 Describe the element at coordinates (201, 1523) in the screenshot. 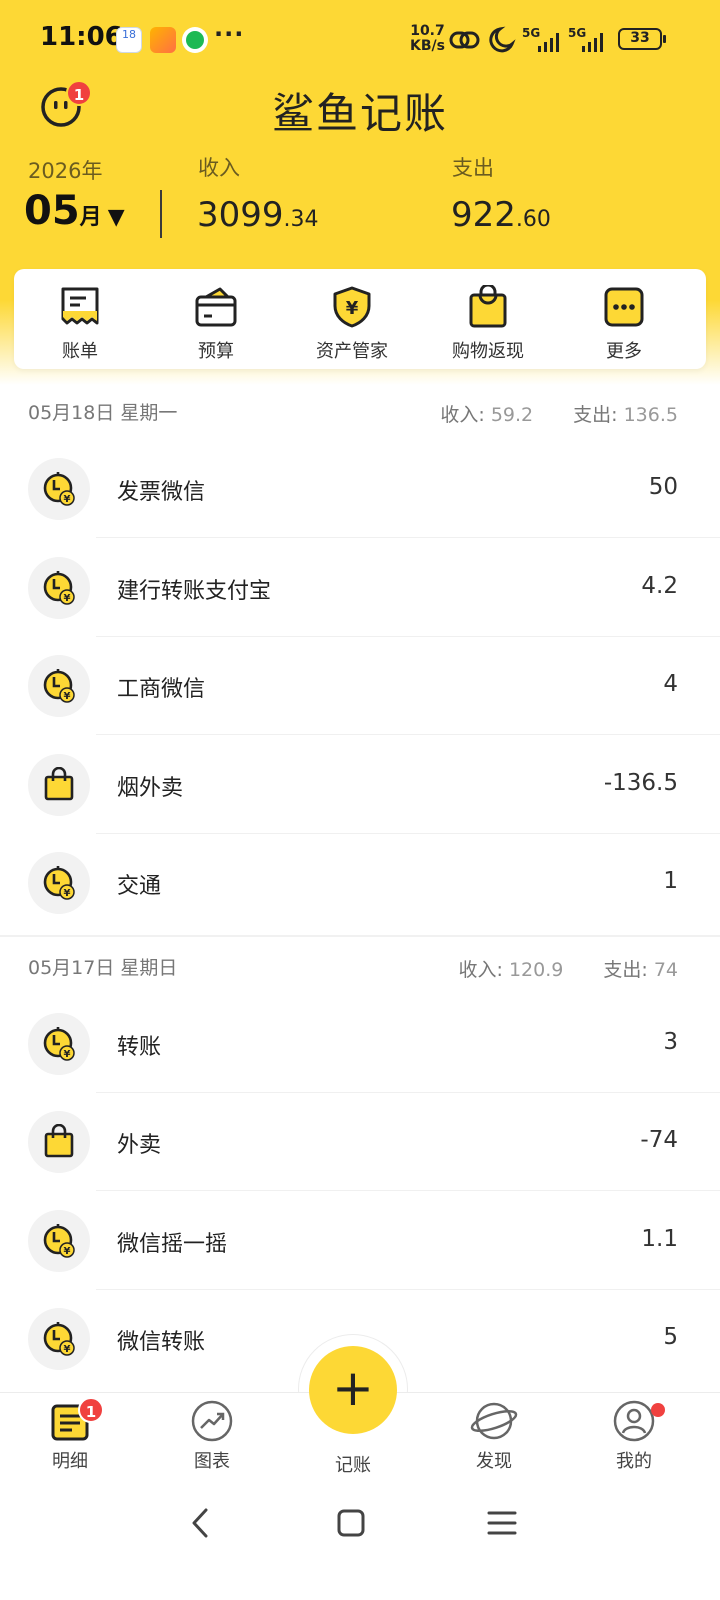

I see `back-icon` at that location.